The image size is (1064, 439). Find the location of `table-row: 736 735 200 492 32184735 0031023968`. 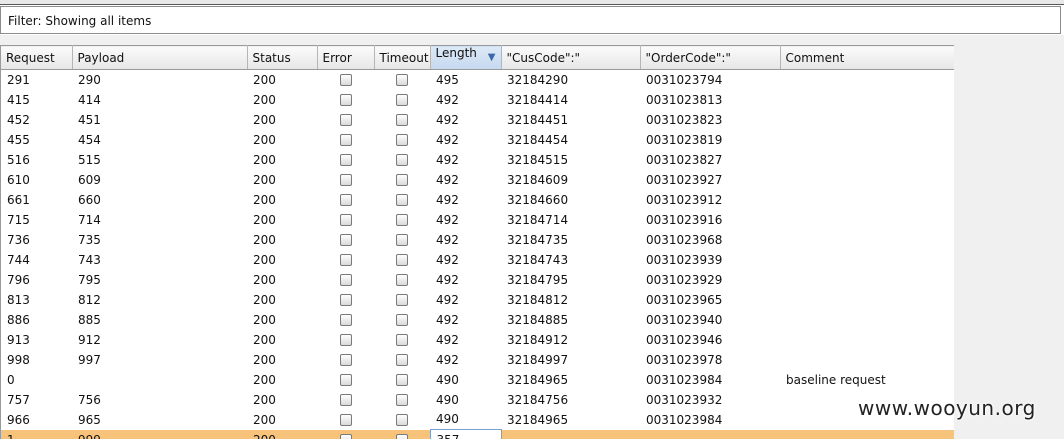

table-row: 736 735 200 492 32184735 0031023968 is located at coordinates (477, 240).